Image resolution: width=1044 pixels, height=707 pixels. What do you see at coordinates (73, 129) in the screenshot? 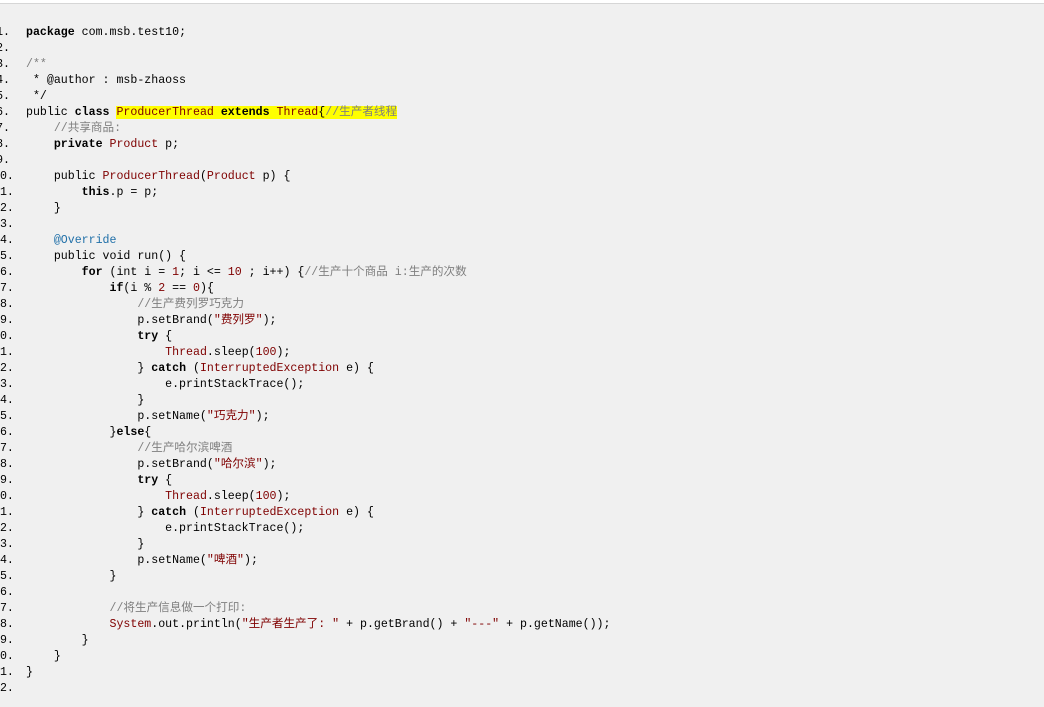
I see `line-code: //共享商品:` at bounding box center [73, 129].